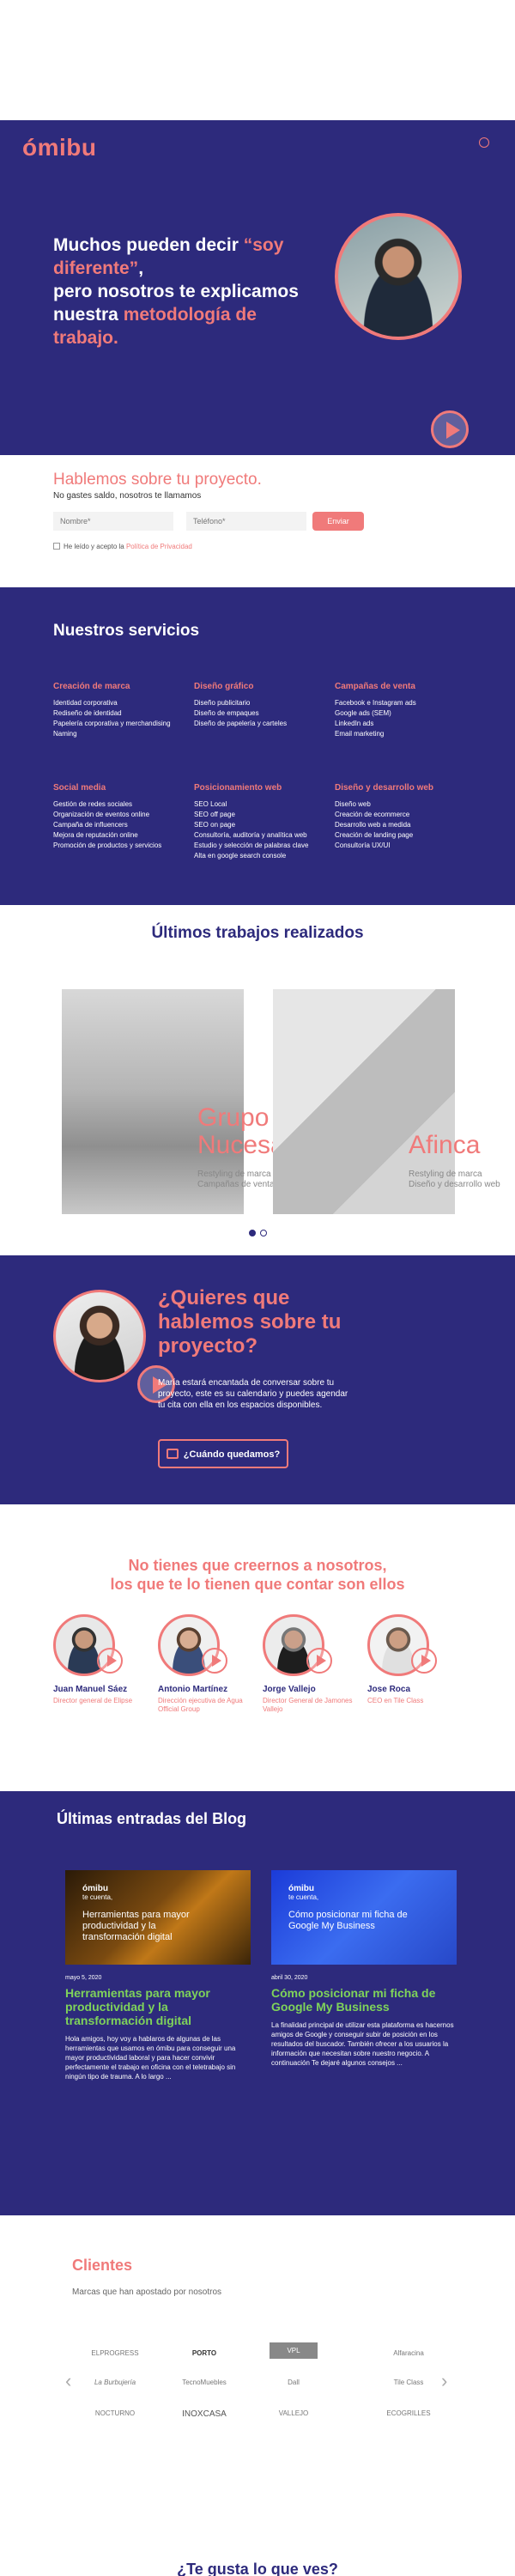  Describe the element at coordinates (403, 713) in the screenshot. I see `service-item: Google ads (SEM)` at that location.